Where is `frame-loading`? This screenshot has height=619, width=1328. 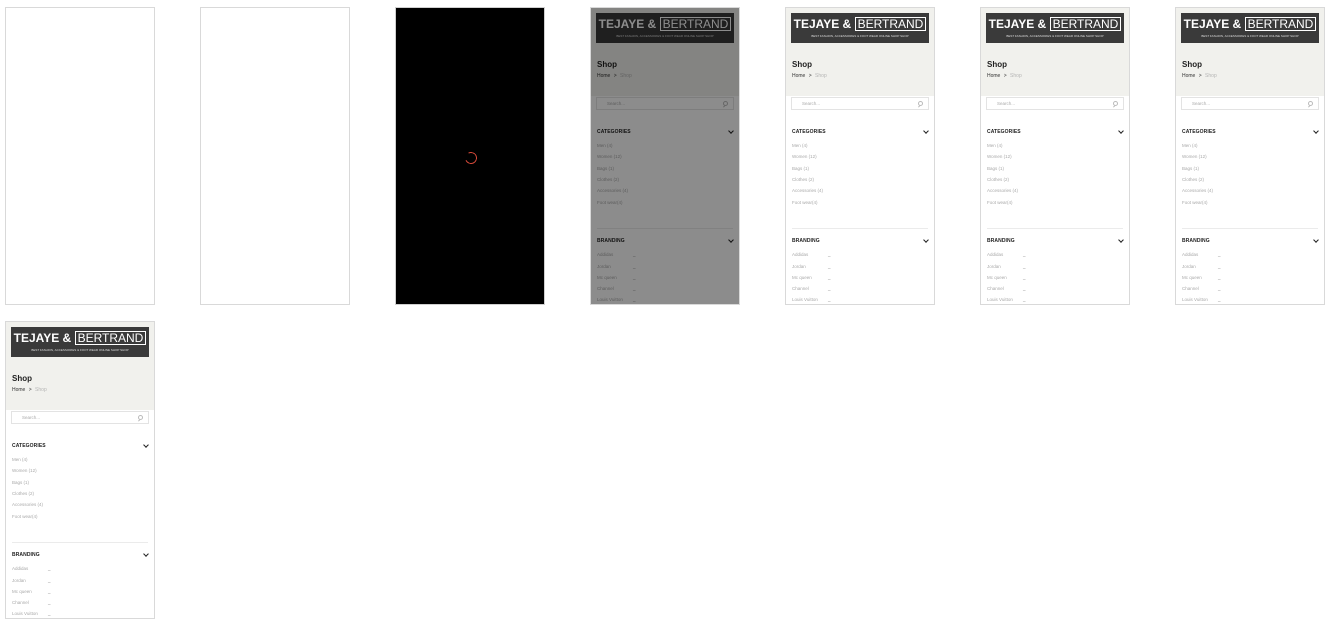 frame-loading is located at coordinates (470, 156).